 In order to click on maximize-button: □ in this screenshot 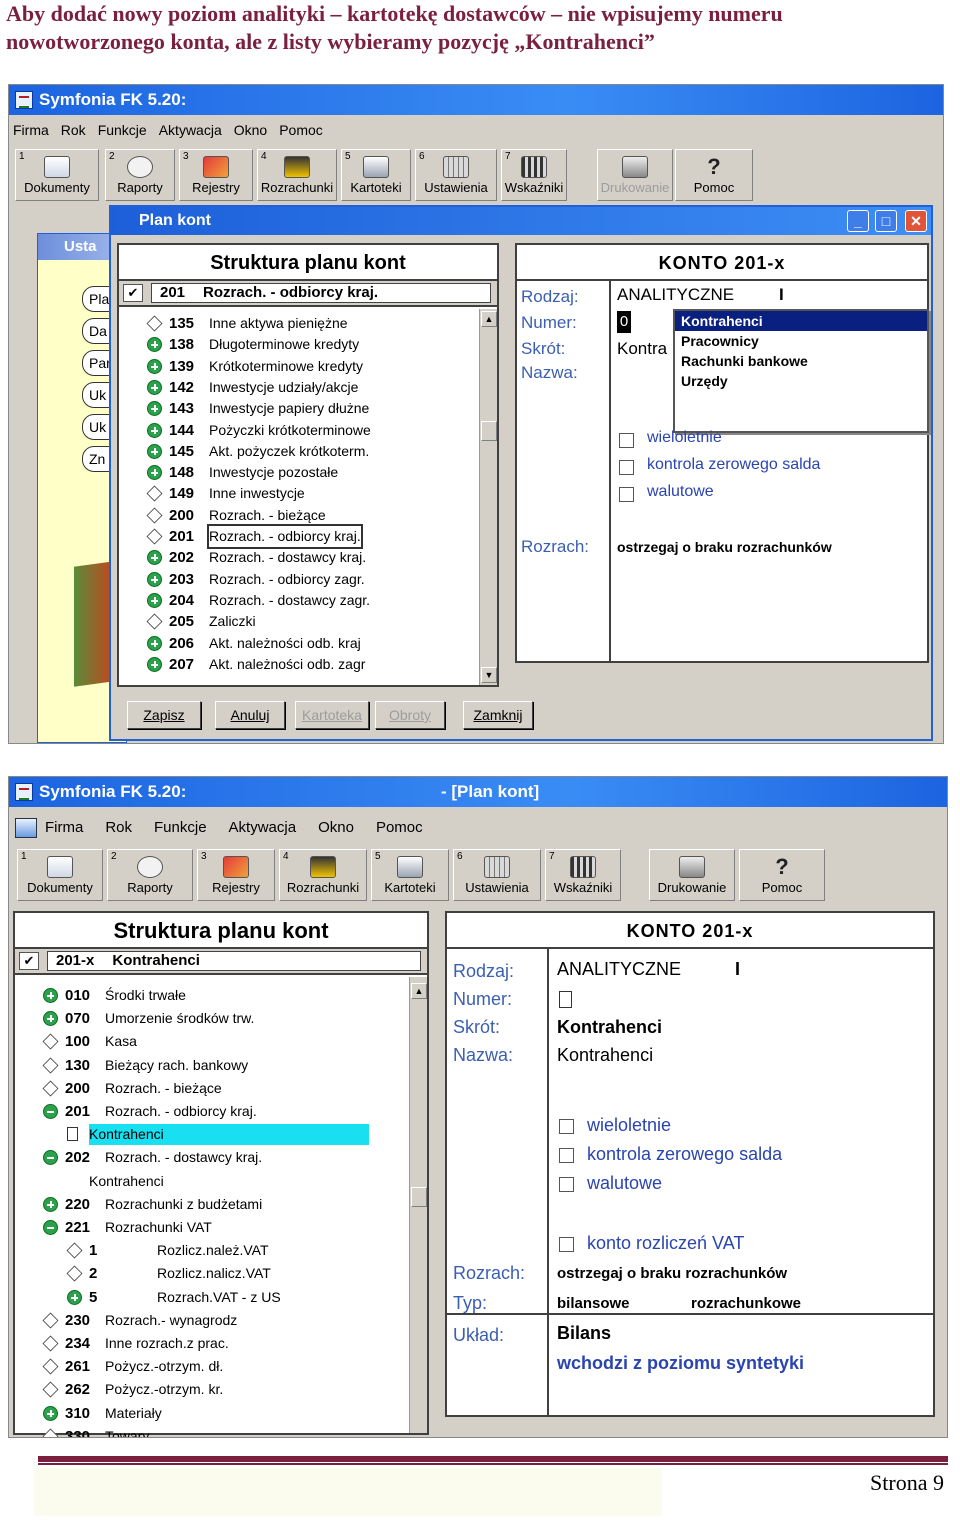, I will do `click(886, 221)`.